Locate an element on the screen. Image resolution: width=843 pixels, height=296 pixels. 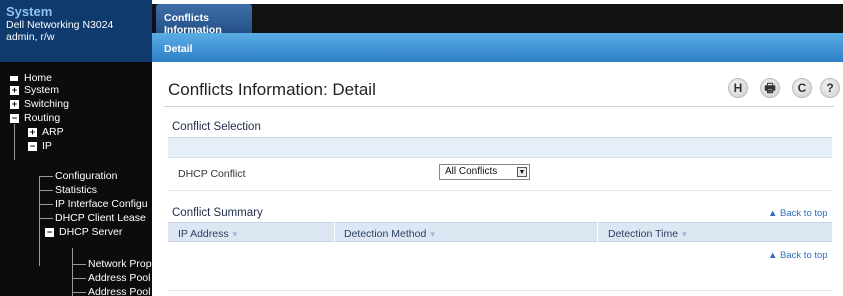
column-header-label: IP Address is located at coordinates (203, 234).